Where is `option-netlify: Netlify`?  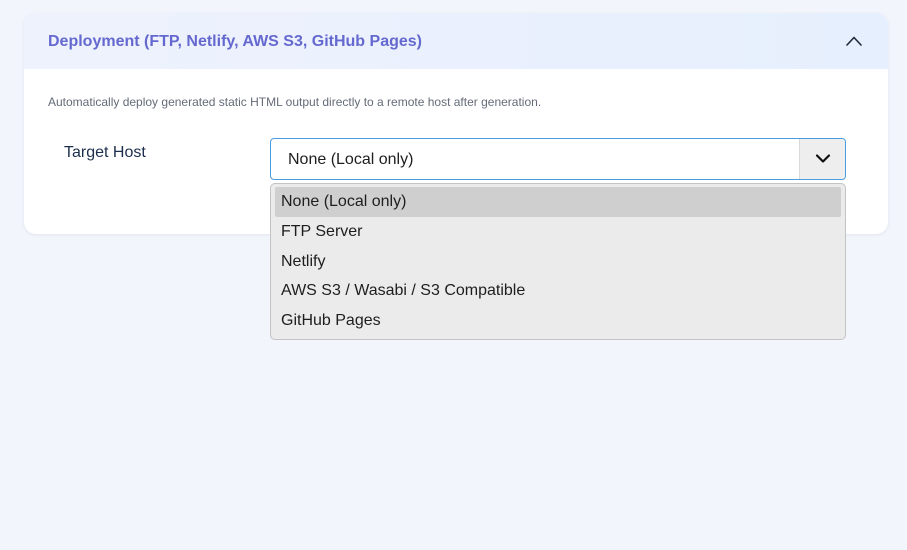 option-netlify: Netlify is located at coordinates (558, 262).